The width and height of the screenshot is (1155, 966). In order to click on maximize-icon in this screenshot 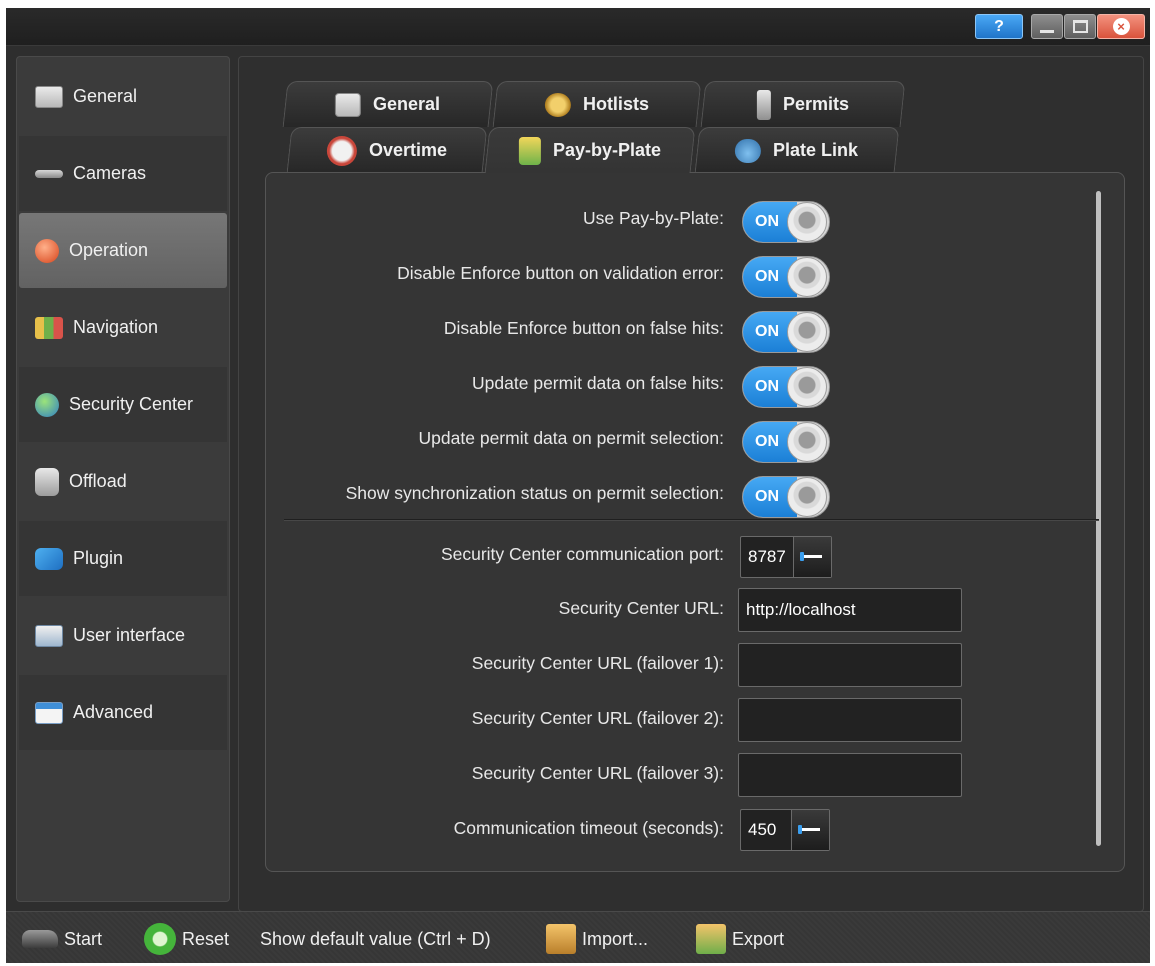, I will do `click(1080, 26)`.